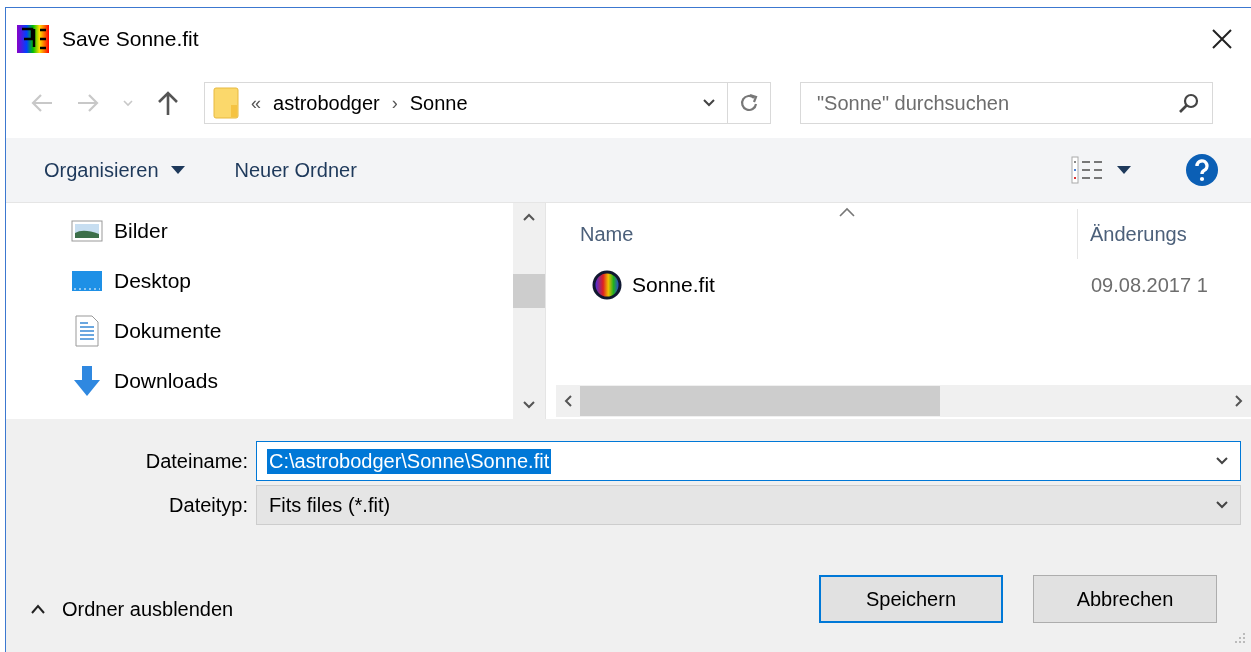 The width and height of the screenshot is (1251, 652). Describe the element at coordinates (132, 609) in the screenshot. I see `hide-folders-button: Ordner ausblenden` at that location.